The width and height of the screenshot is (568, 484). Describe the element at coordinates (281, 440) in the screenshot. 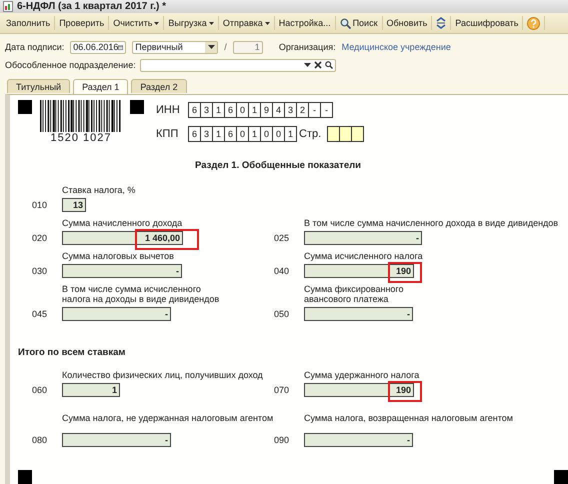

I see `line-code: 090` at that location.